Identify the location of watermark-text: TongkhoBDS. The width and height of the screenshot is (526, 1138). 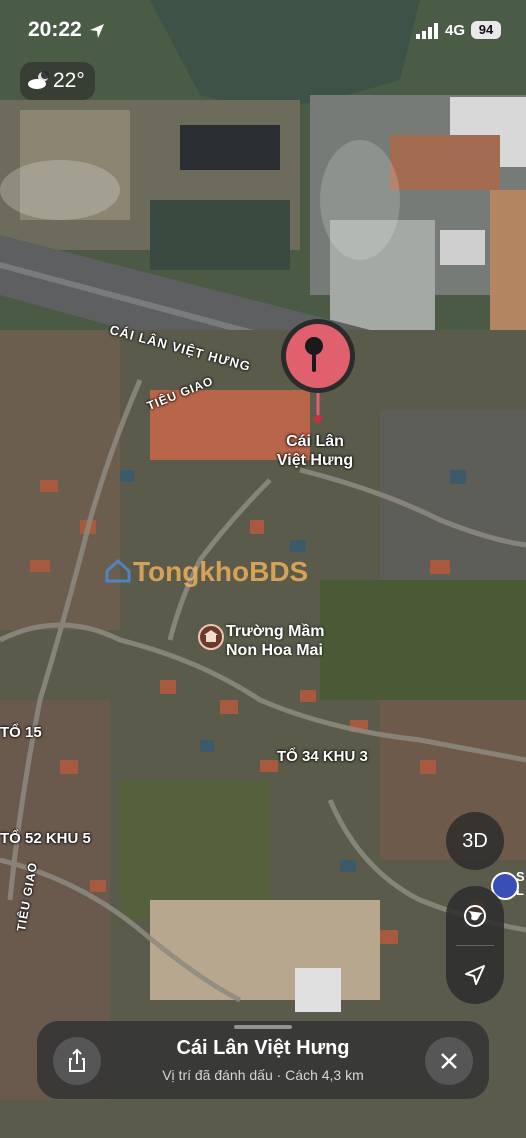
(221, 571).